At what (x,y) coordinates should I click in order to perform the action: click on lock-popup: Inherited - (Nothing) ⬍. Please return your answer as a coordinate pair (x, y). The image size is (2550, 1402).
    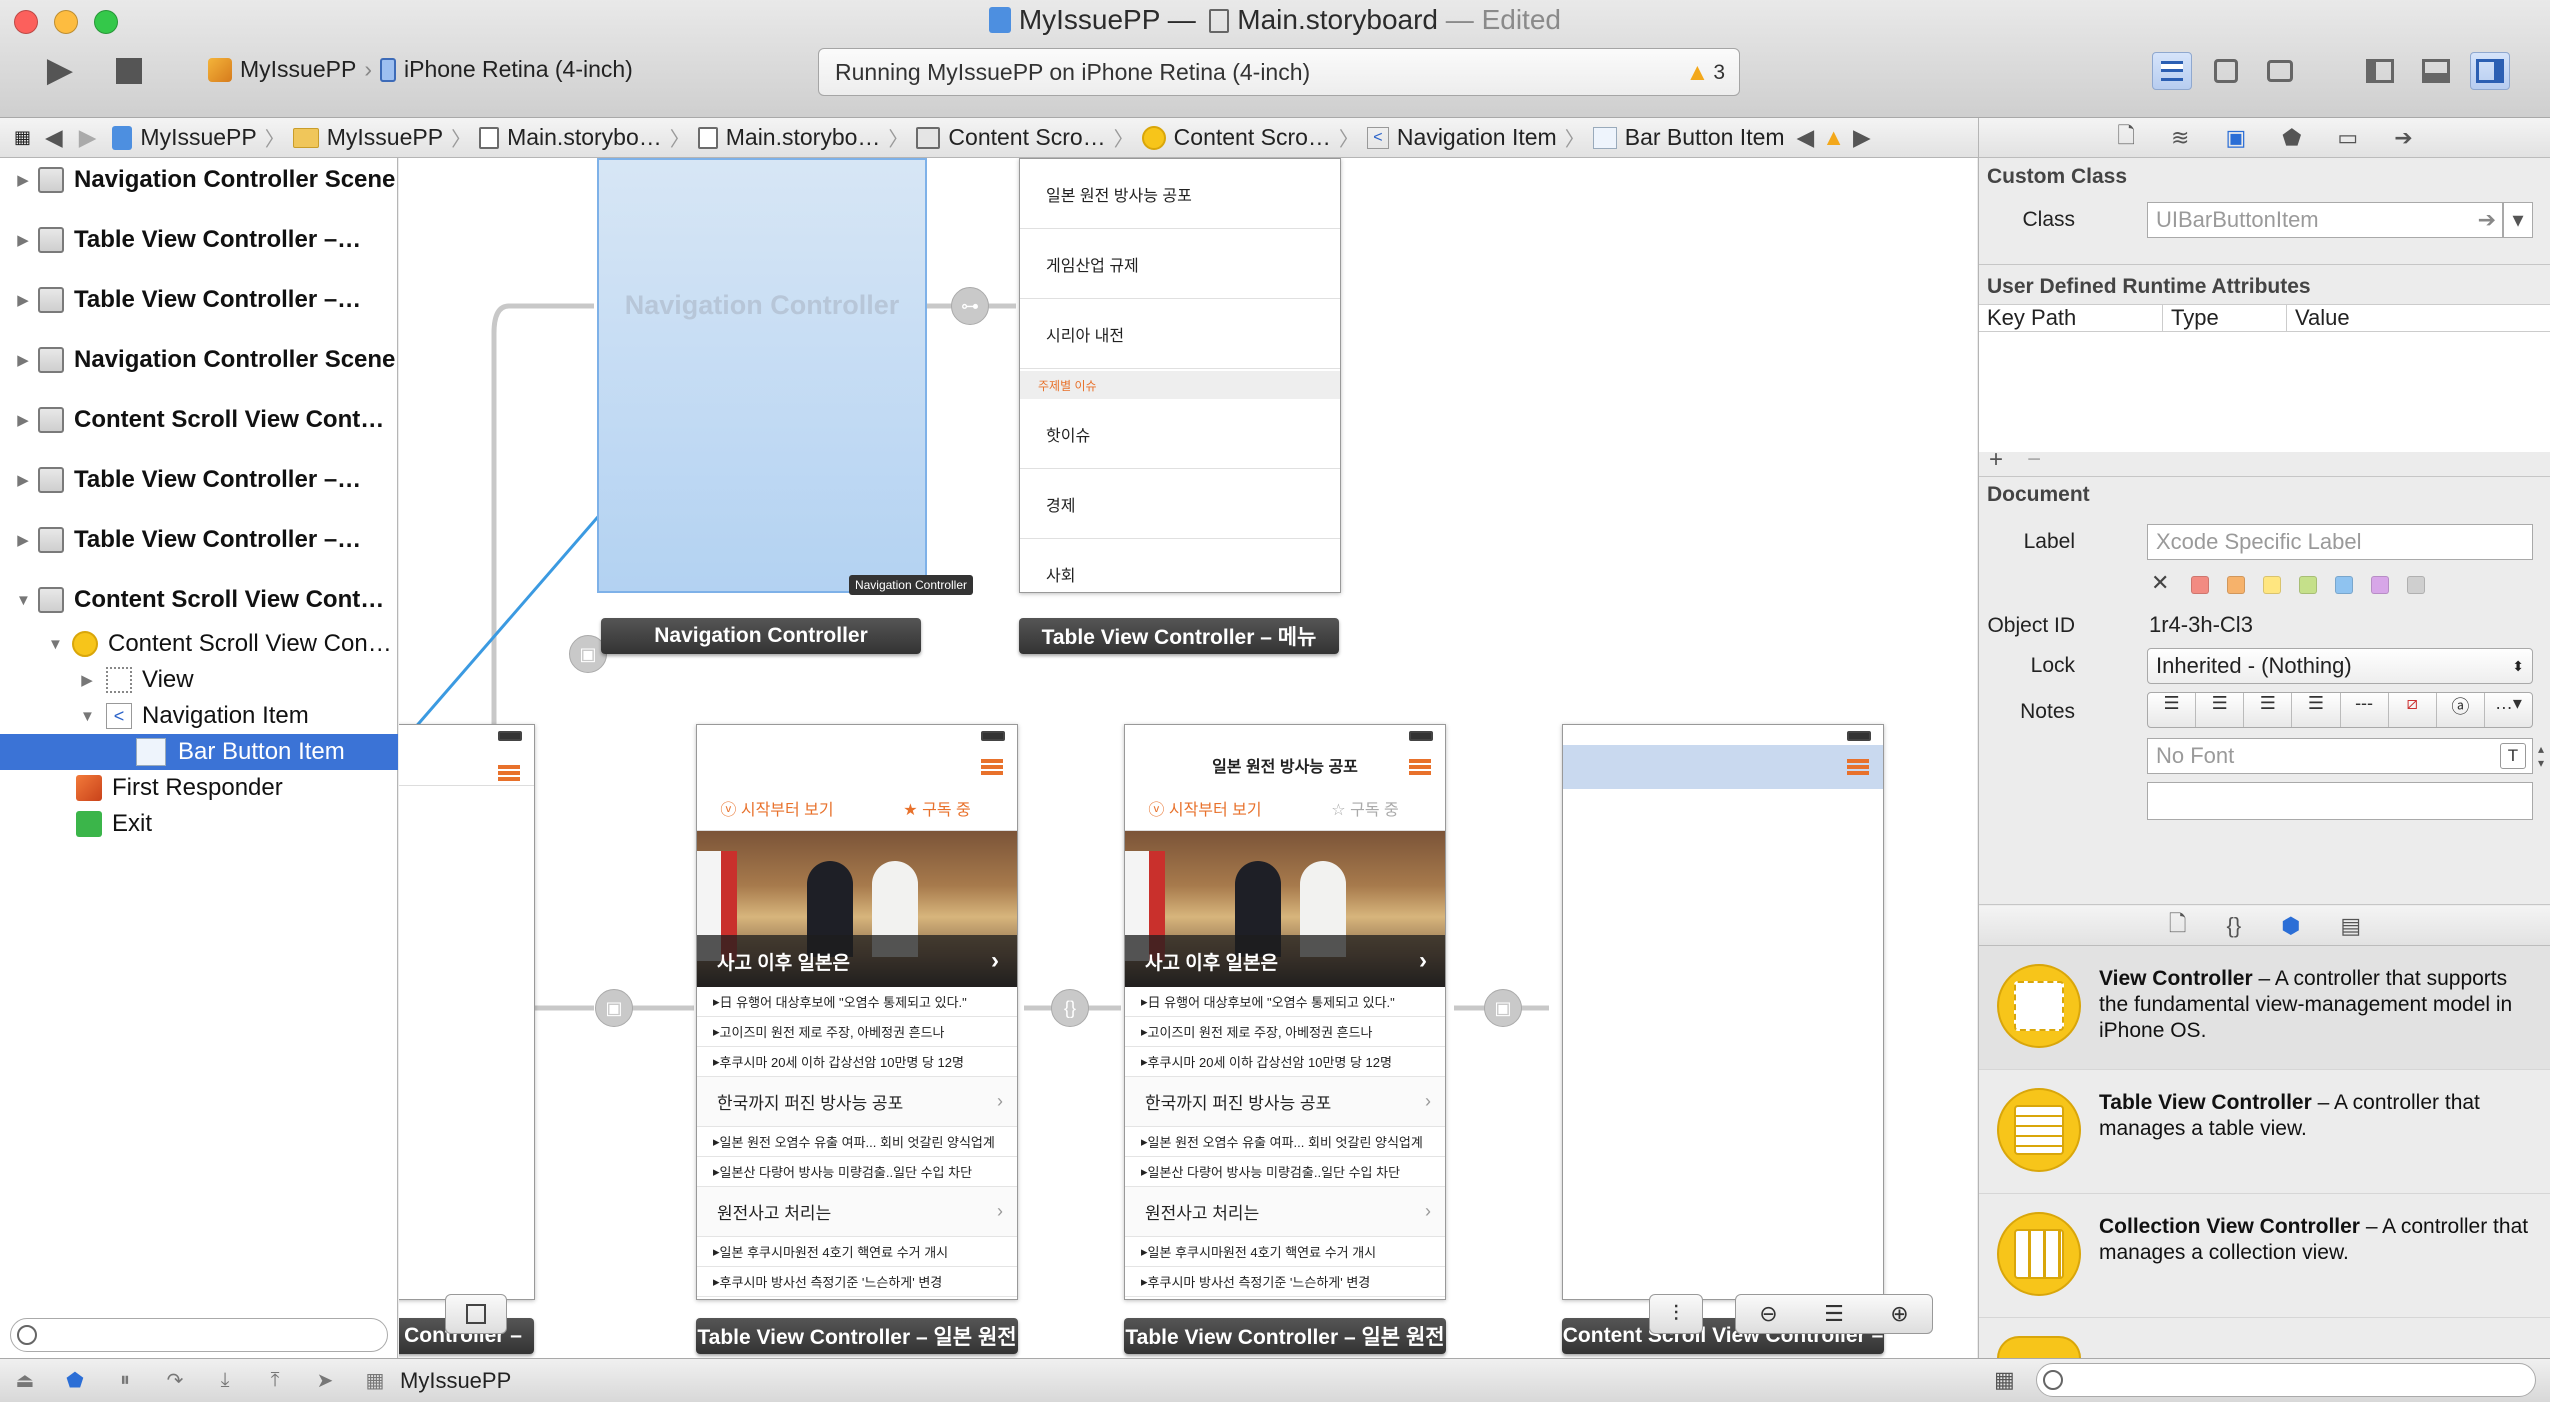
    Looking at the image, I should click on (2340, 666).